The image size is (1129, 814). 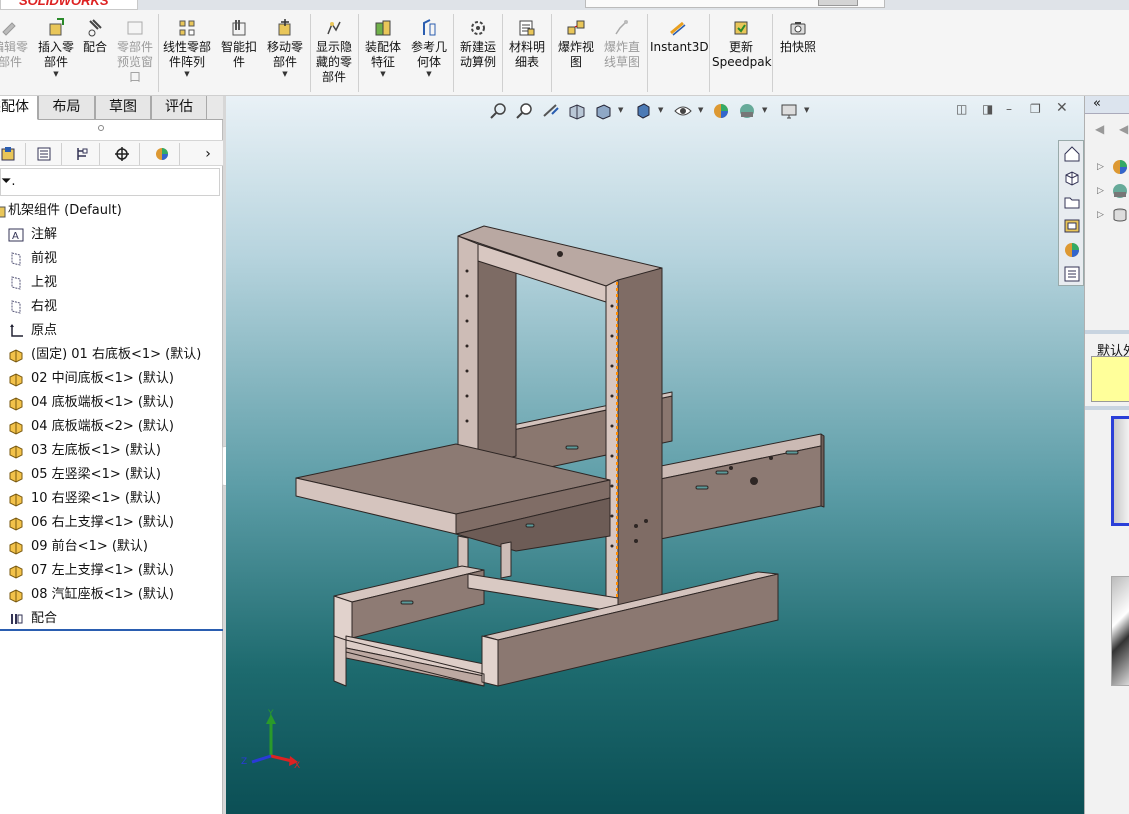 I want to click on base-middle-cross, so click(x=543, y=593).